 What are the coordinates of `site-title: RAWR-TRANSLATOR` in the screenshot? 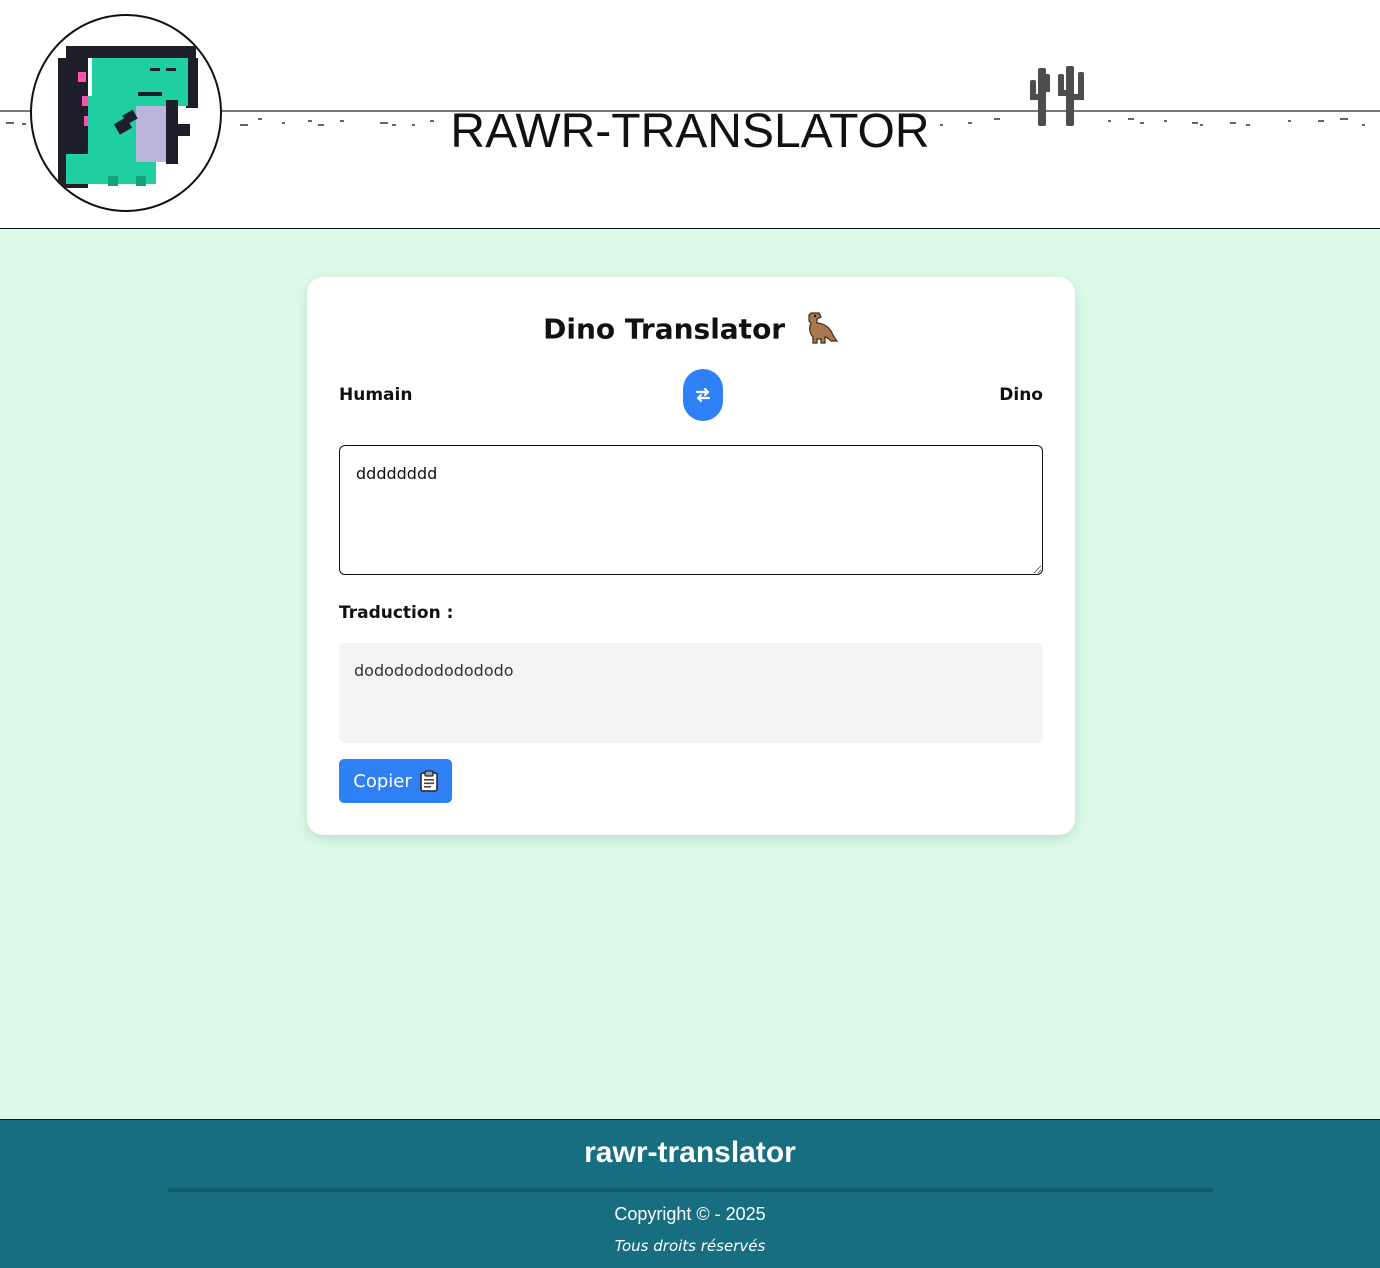 It's located at (690, 131).